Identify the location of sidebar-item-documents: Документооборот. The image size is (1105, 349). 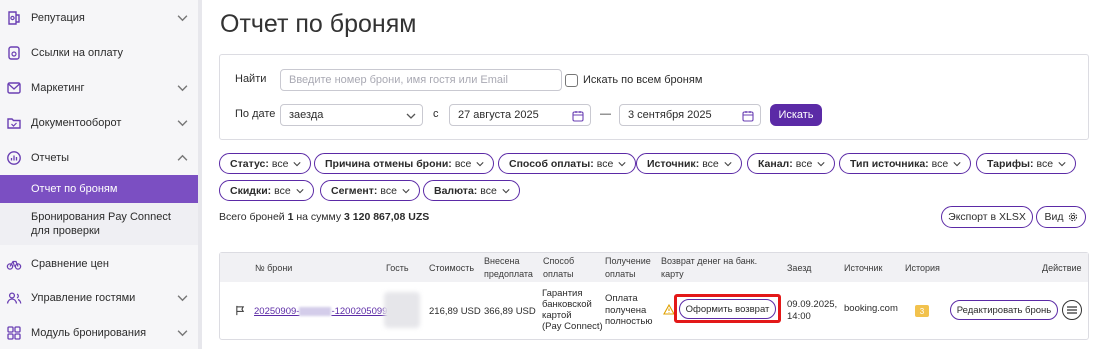
(99, 123).